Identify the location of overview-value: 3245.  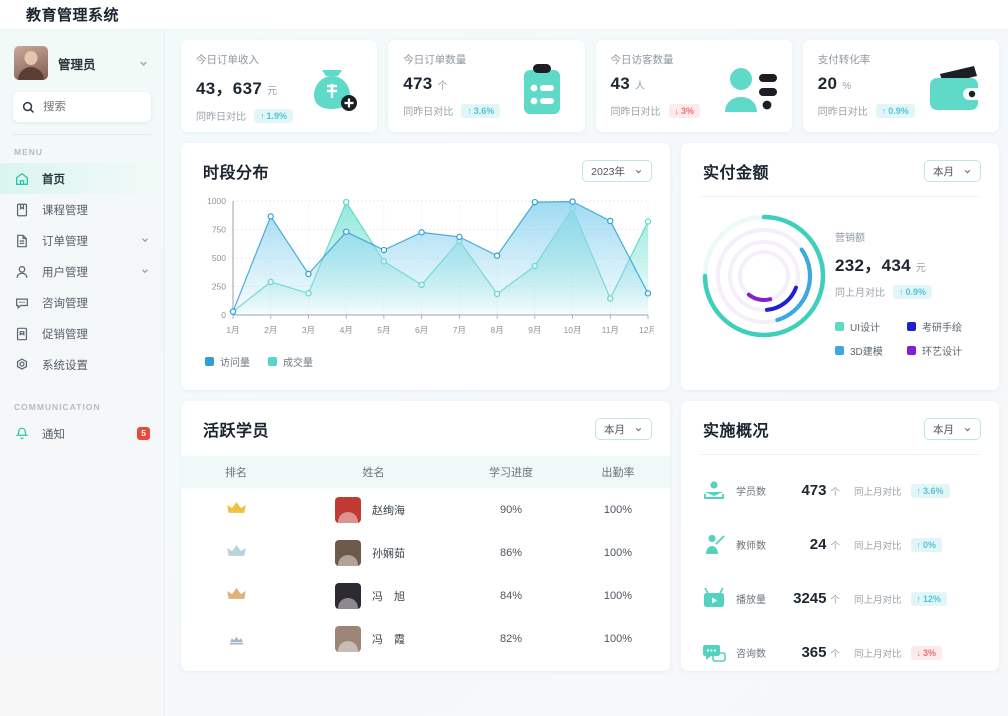
(810, 598).